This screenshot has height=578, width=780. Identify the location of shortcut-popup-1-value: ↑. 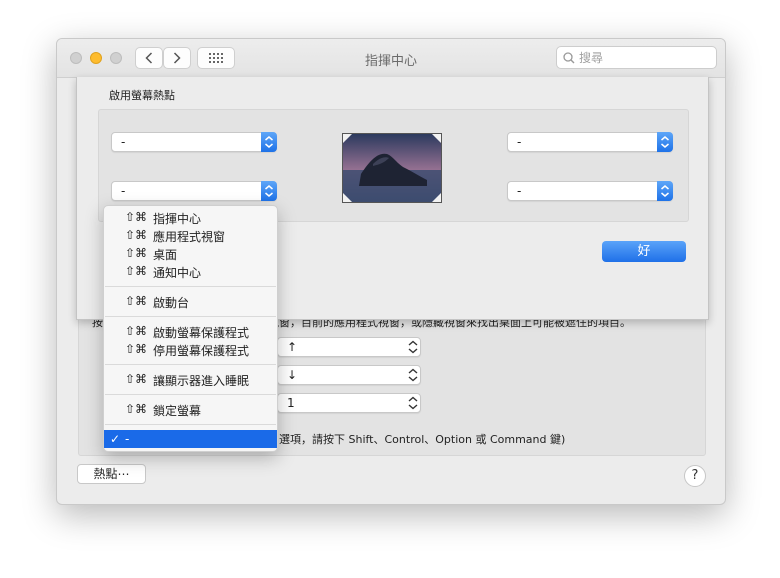
(292, 347).